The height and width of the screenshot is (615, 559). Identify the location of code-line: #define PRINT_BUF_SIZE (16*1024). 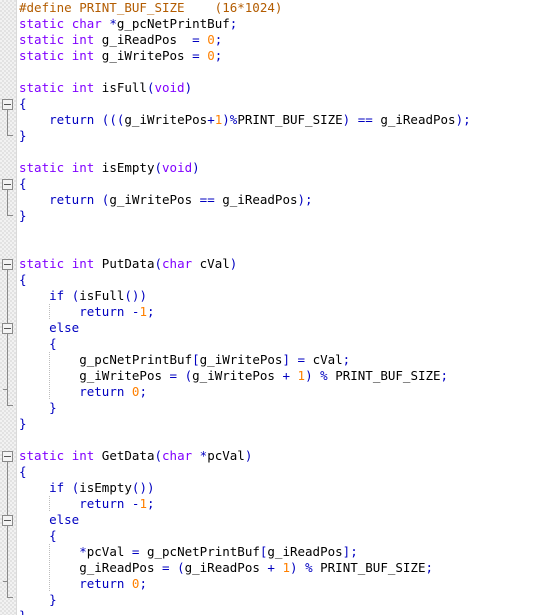
(288, 8).